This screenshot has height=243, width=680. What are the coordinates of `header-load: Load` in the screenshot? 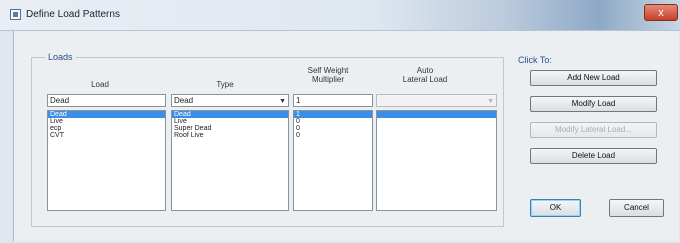 It's located at (100, 84).